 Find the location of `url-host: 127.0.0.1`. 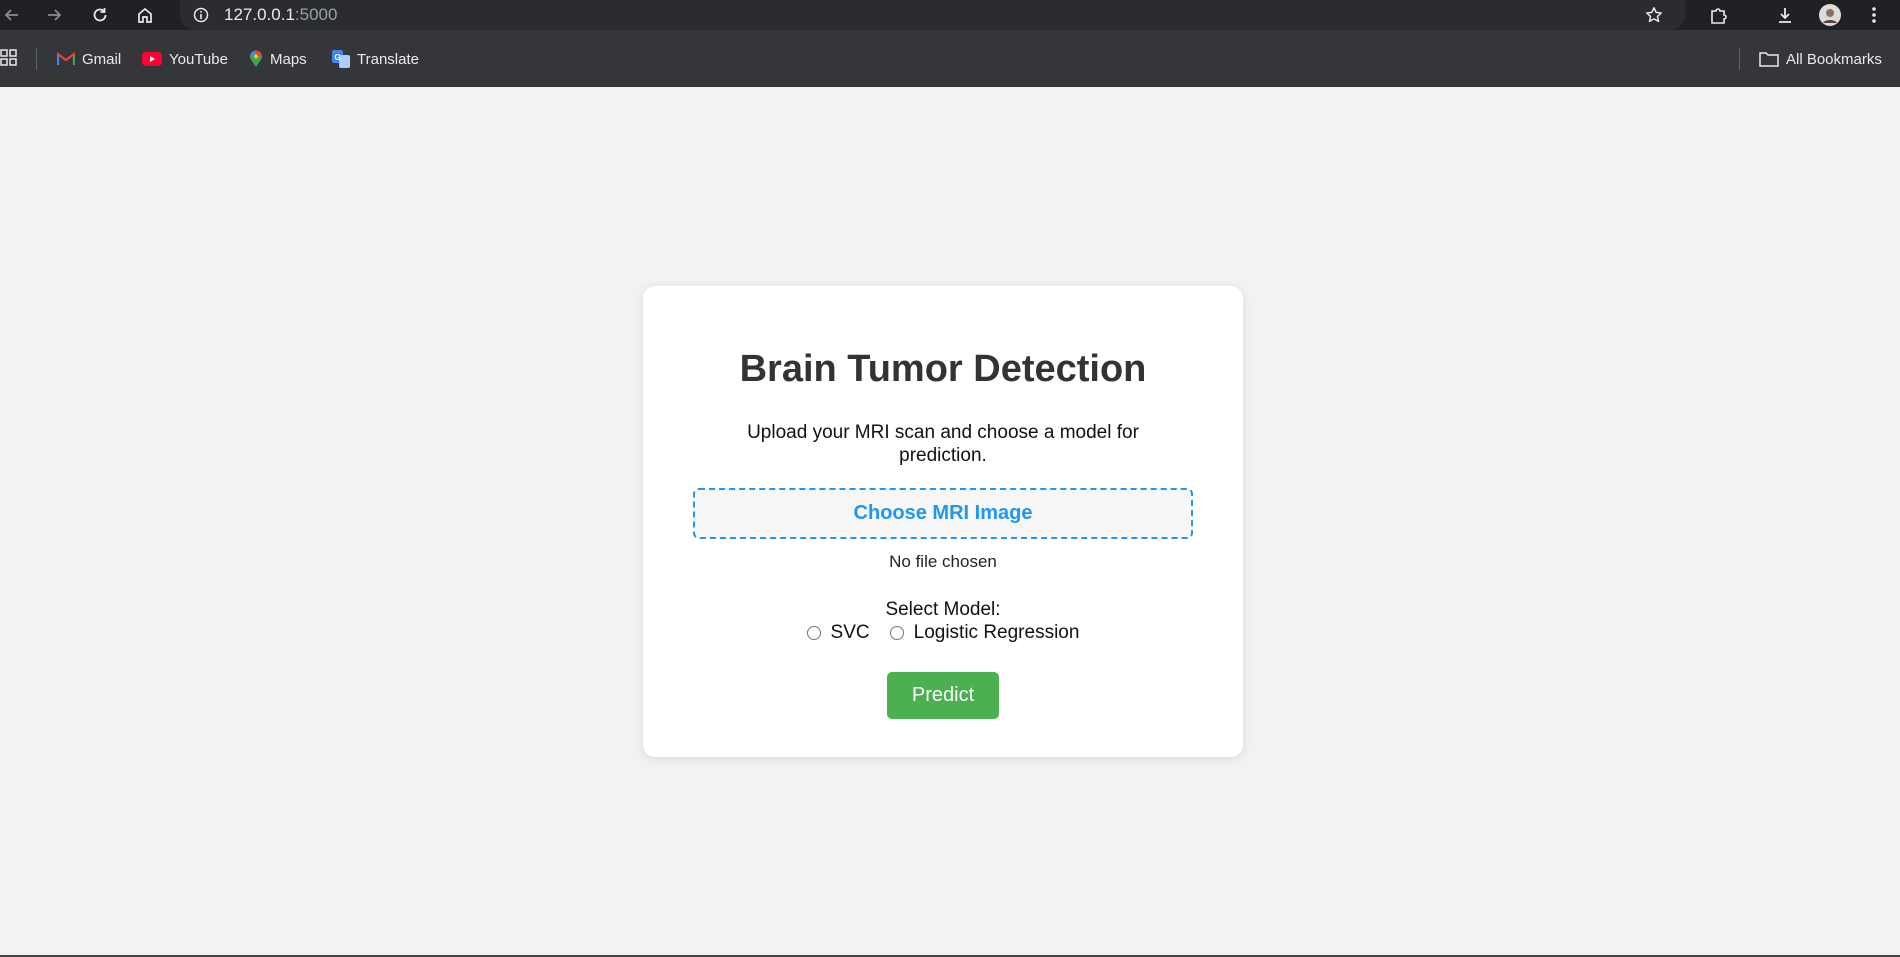

url-host: 127.0.0.1 is located at coordinates (259, 14).